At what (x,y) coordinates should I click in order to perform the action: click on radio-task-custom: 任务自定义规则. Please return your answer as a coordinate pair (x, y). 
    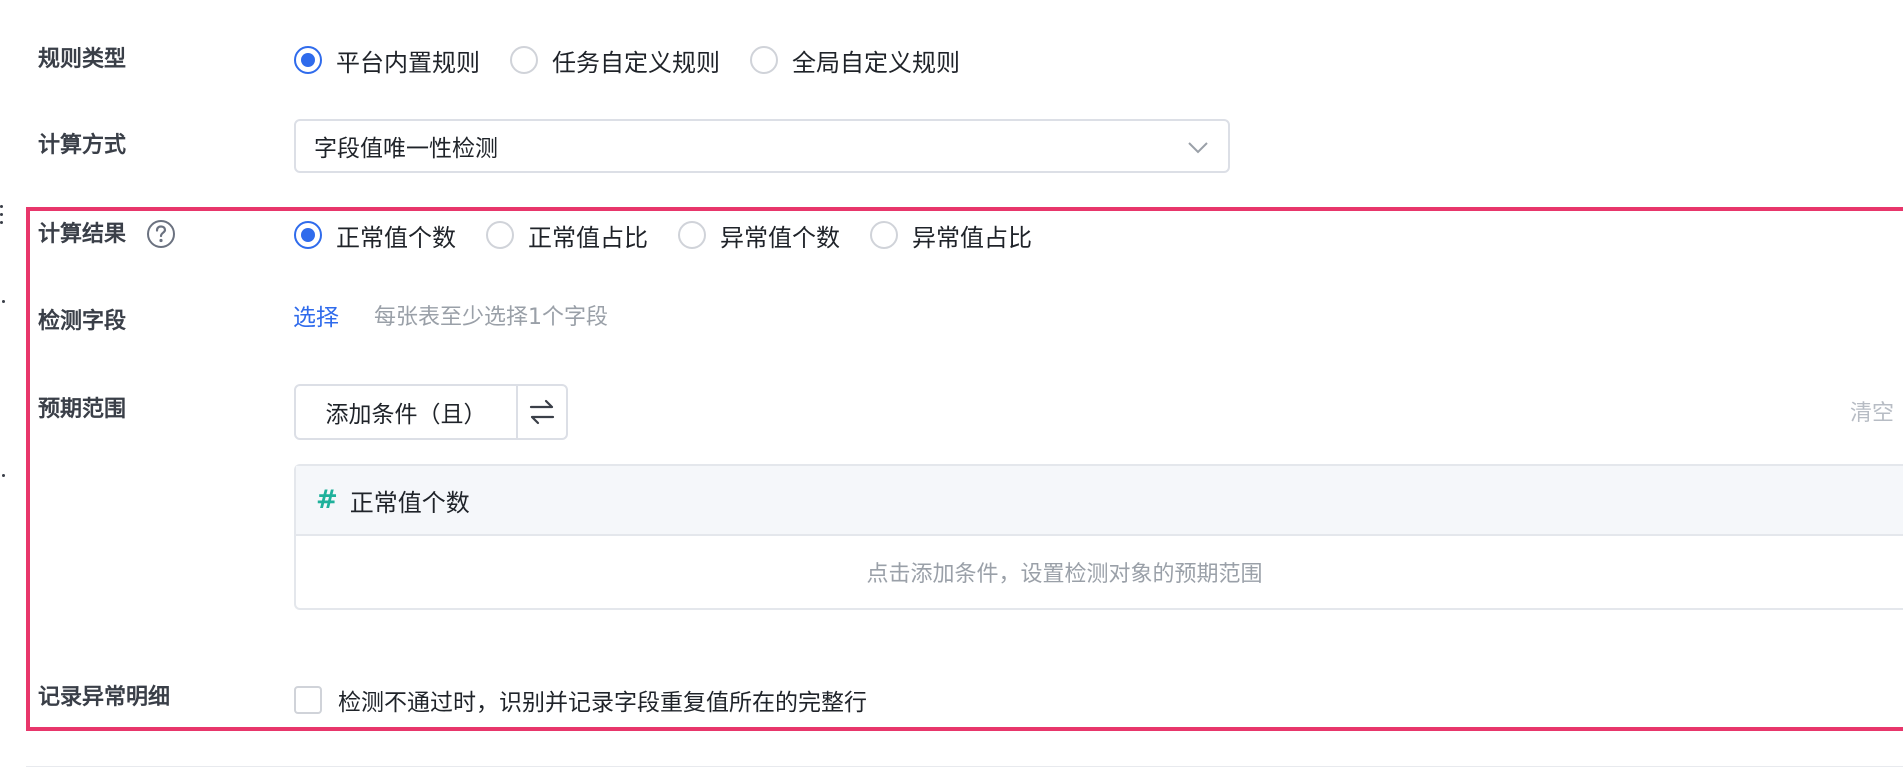
    Looking at the image, I should click on (615, 60).